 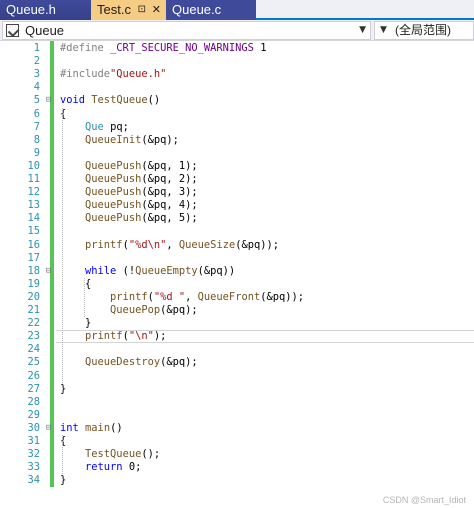 What do you see at coordinates (119, 140) in the screenshot?
I see `code-text: QueueInit(&pq);` at bounding box center [119, 140].